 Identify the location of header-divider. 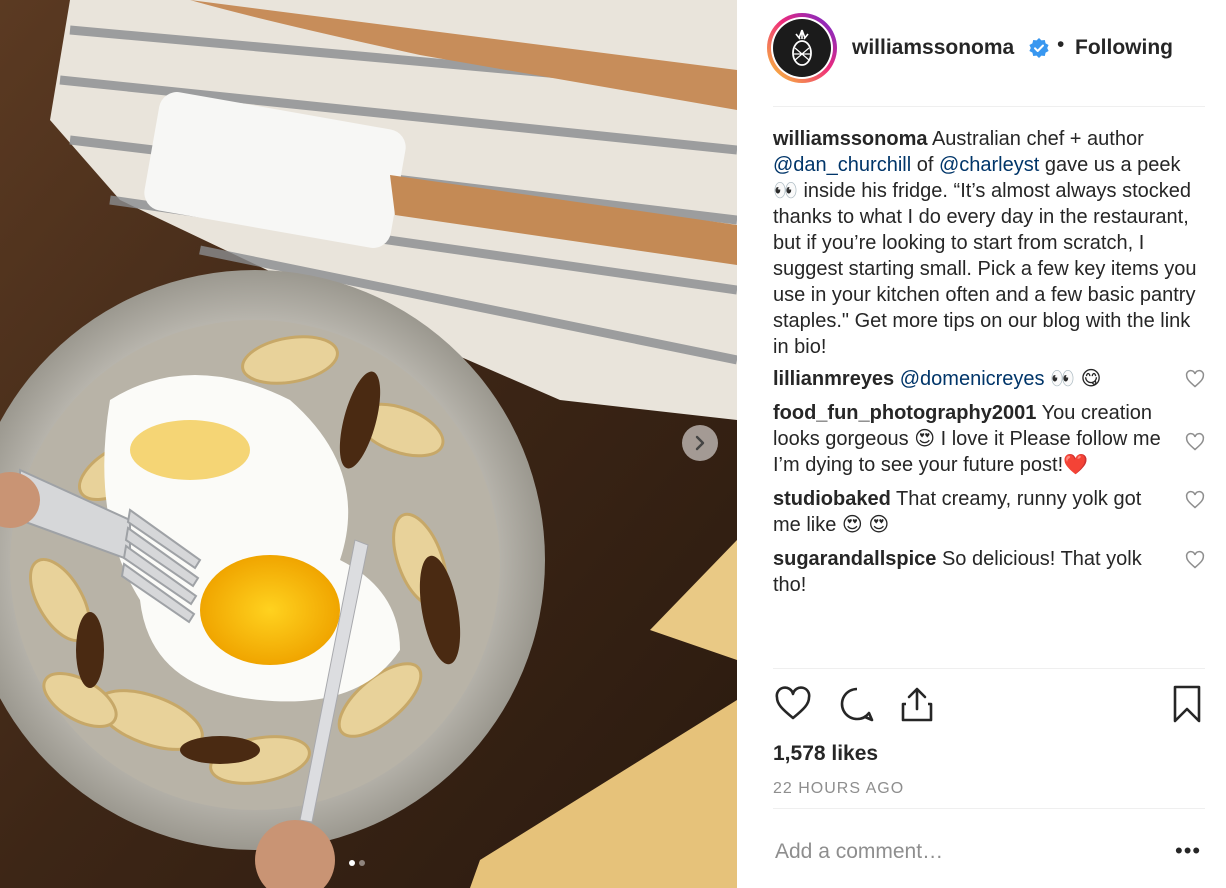
(989, 106).